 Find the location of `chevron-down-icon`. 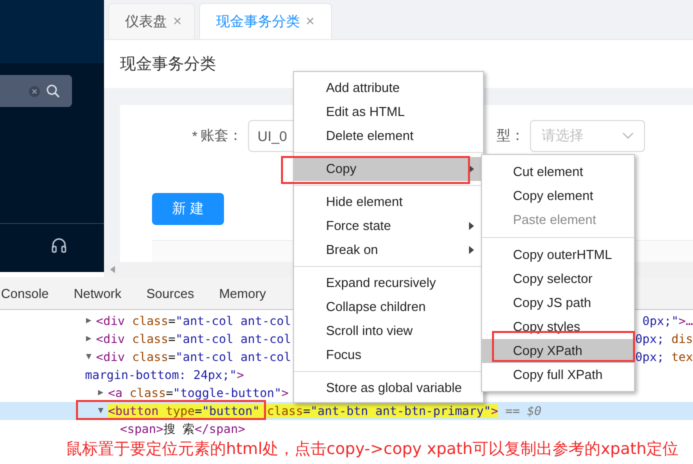

chevron-down-icon is located at coordinates (628, 136).